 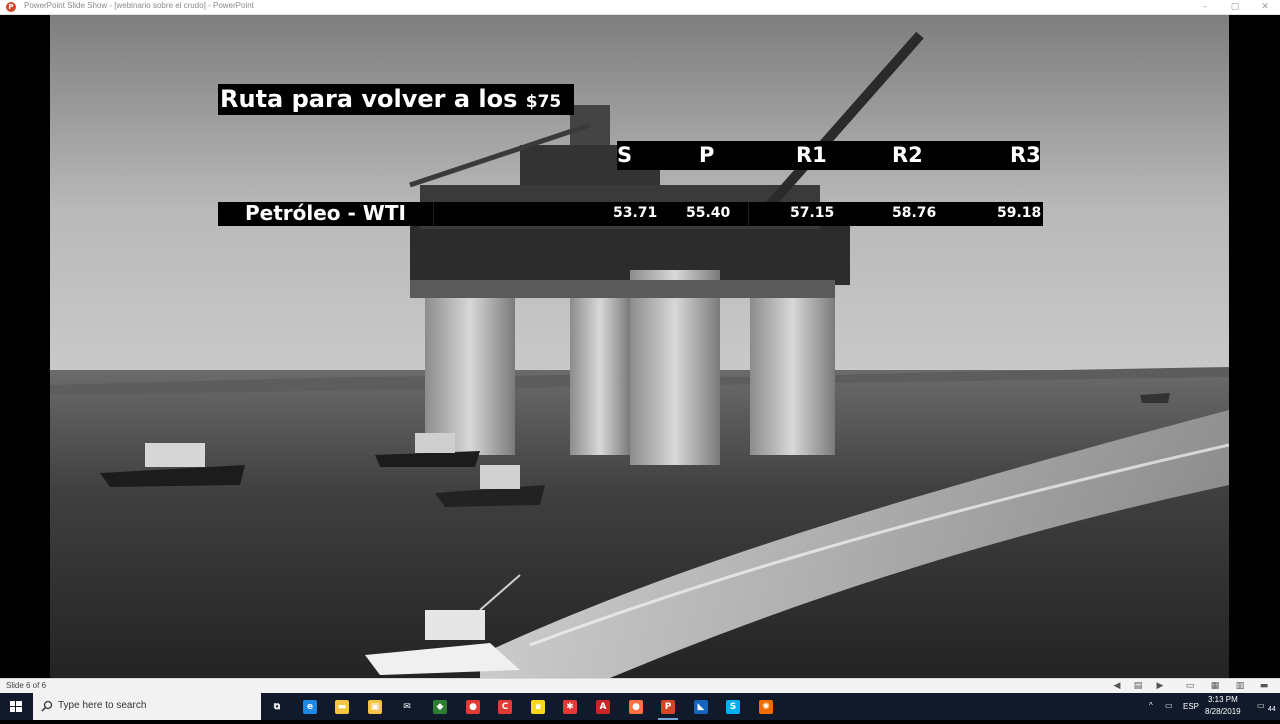 What do you see at coordinates (1264, 686) in the screenshot?
I see `slideshow-view-icon: ▬` at bounding box center [1264, 686].